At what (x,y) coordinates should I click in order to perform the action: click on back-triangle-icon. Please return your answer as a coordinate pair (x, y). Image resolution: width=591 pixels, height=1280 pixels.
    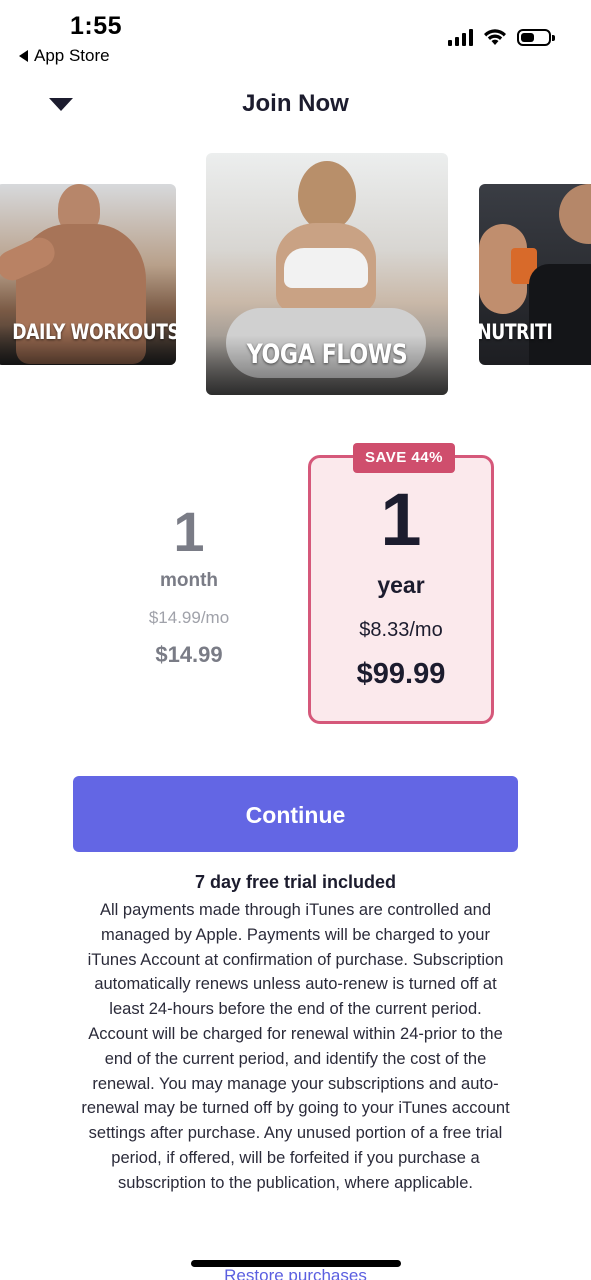
    Looking at the image, I should click on (23, 56).